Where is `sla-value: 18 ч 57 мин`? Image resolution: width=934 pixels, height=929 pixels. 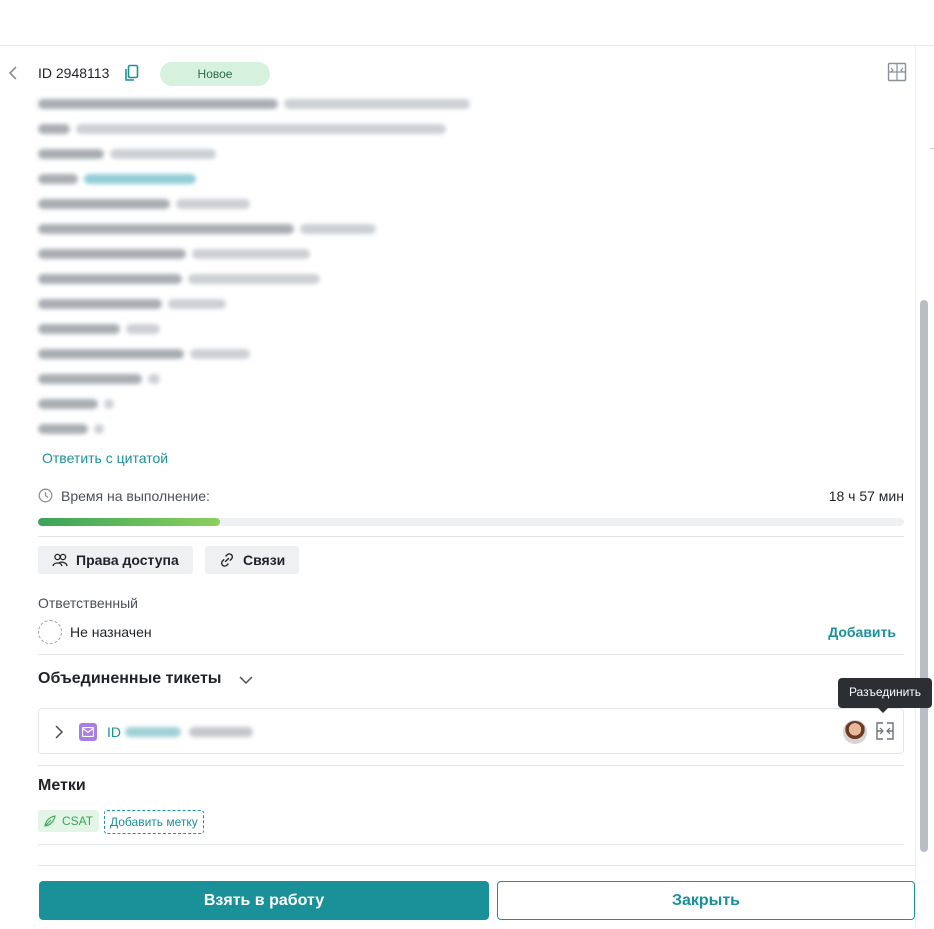
sla-value: 18 ч 57 мин is located at coordinates (866, 496).